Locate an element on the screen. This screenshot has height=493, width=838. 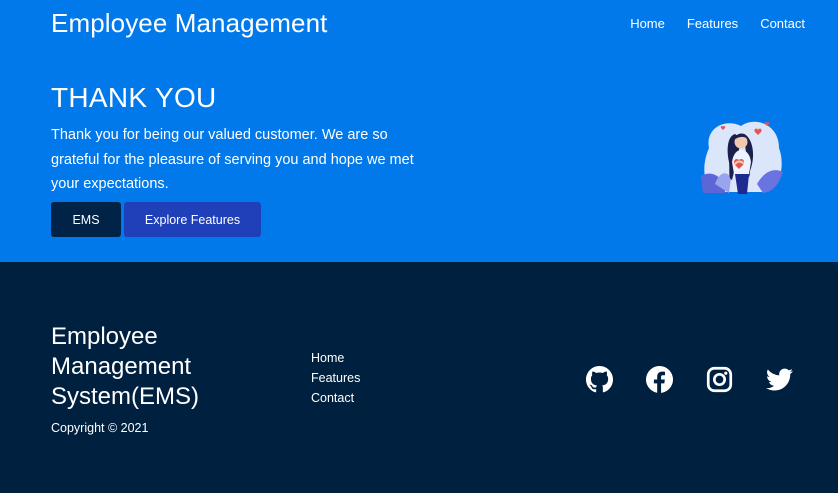
footer-links: Home Features Contact is located at coordinates (335, 378).